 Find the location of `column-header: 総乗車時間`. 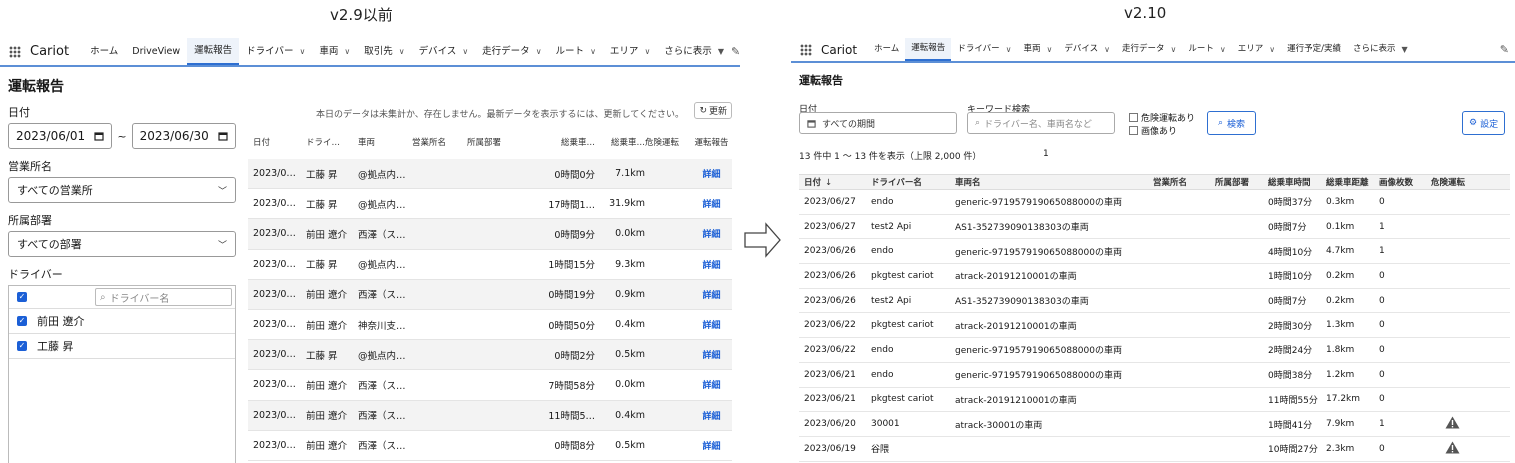

column-header: 総乗車時間 is located at coordinates (1294, 182).